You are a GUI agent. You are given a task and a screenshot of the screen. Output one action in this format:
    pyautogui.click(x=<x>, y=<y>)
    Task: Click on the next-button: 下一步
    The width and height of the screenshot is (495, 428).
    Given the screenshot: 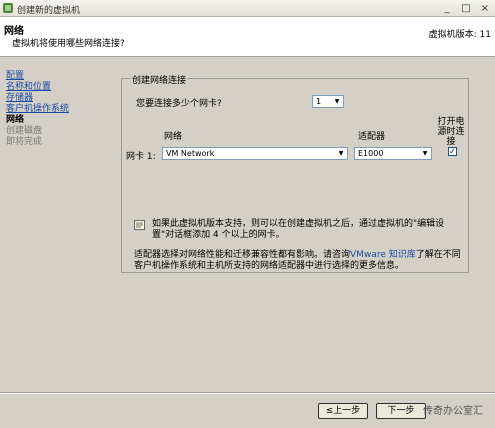 What is the action you would take?
    pyautogui.click(x=401, y=411)
    